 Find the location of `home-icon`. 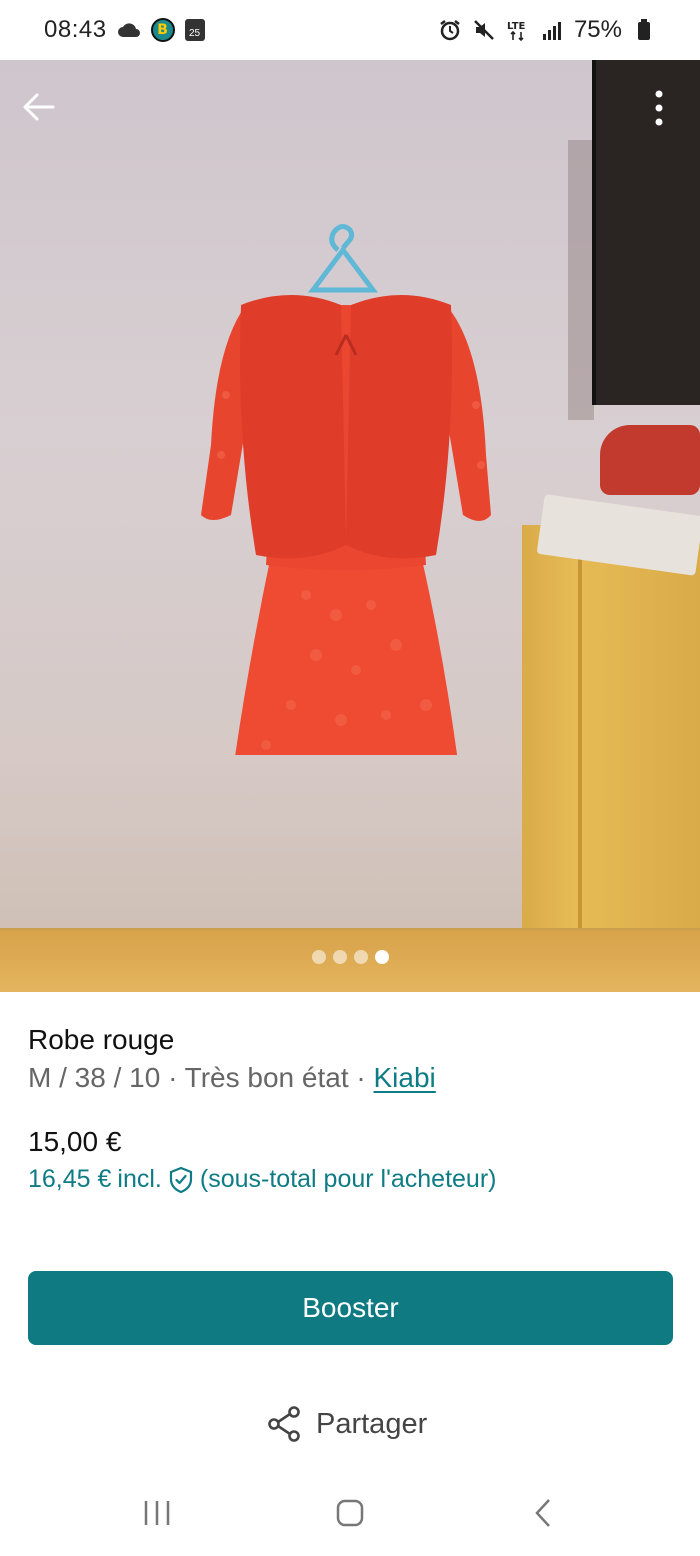

home-icon is located at coordinates (350, 1513).